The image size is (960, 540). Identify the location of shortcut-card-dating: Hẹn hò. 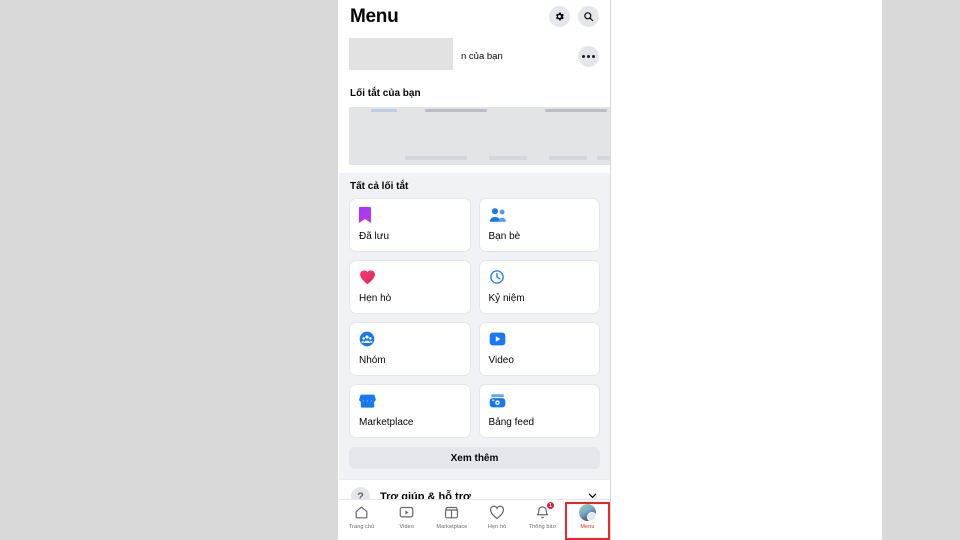
(410, 287).